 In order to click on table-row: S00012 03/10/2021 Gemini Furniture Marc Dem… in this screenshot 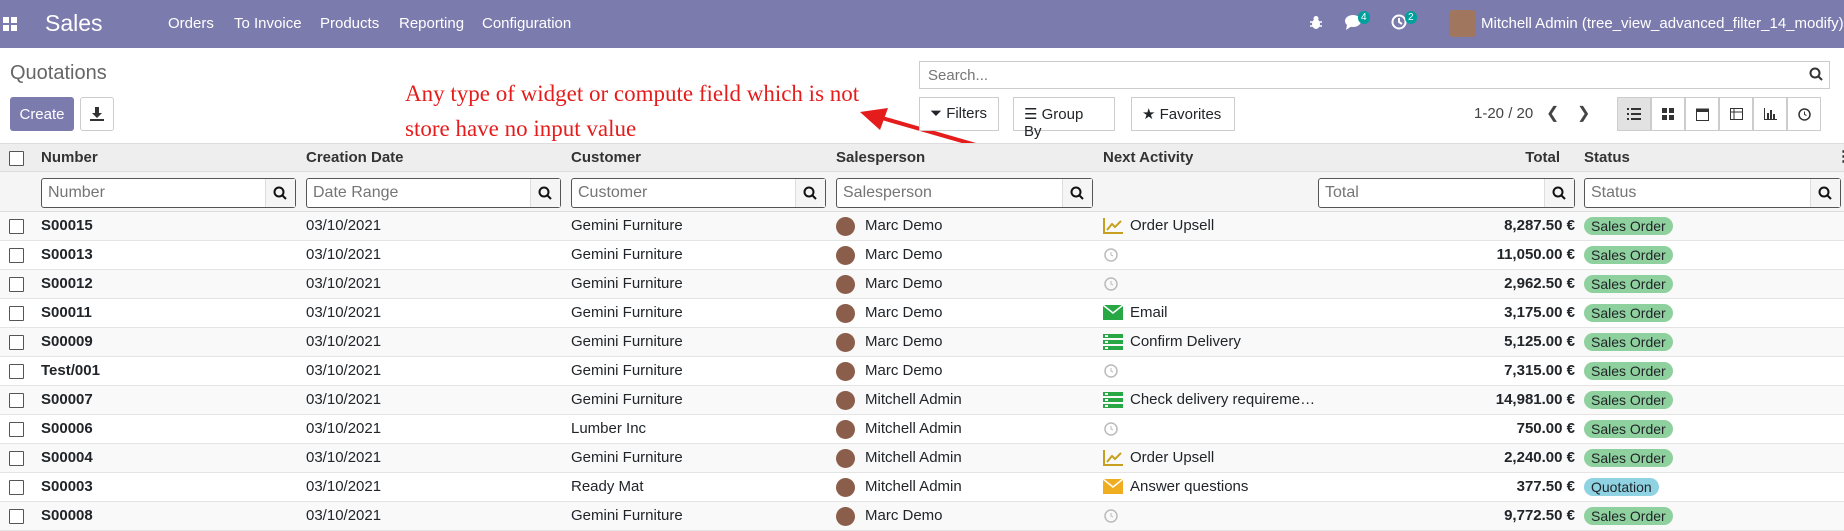, I will do `click(922, 284)`.